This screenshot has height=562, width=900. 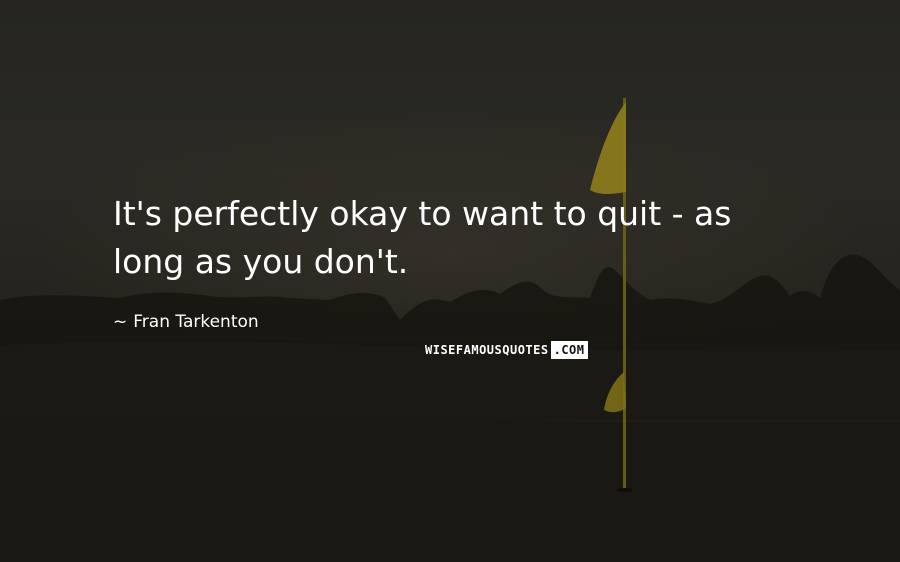 What do you see at coordinates (569, 350) in the screenshot?
I see `watermark-tld: .COM` at bounding box center [569, 350].